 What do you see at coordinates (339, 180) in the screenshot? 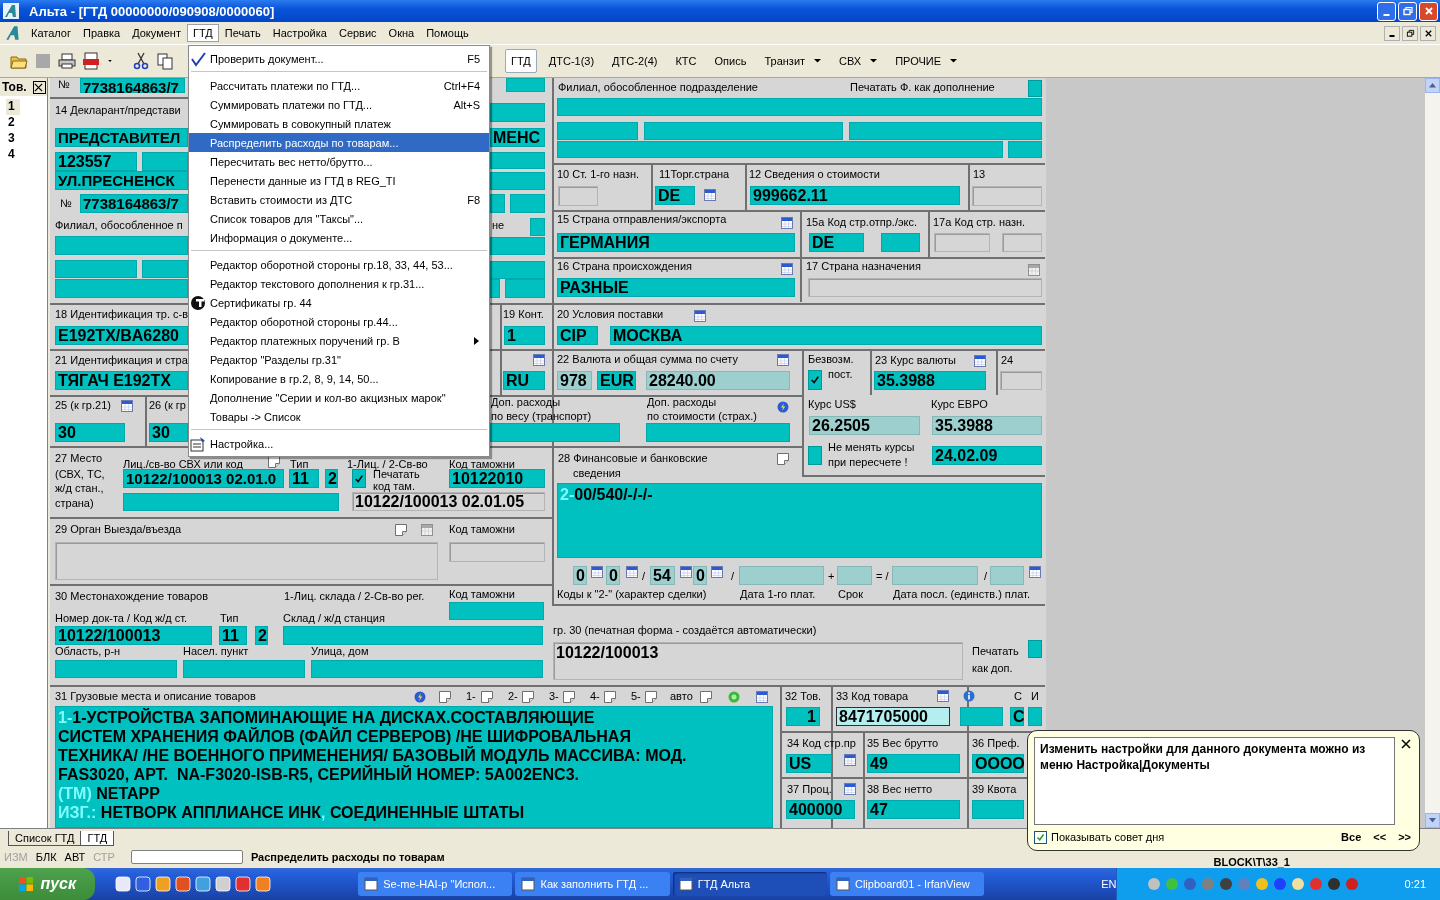
I see `menu-item: Перенести данные из ГТД в REG_TI` at bounding box center [339, 180].